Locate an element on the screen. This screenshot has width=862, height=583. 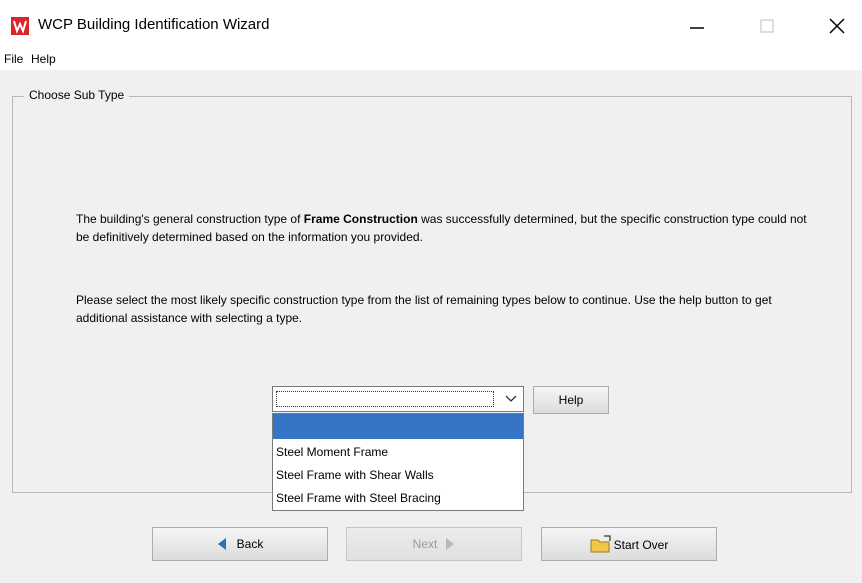
back-button: Back is located at coordinates (240, 544).